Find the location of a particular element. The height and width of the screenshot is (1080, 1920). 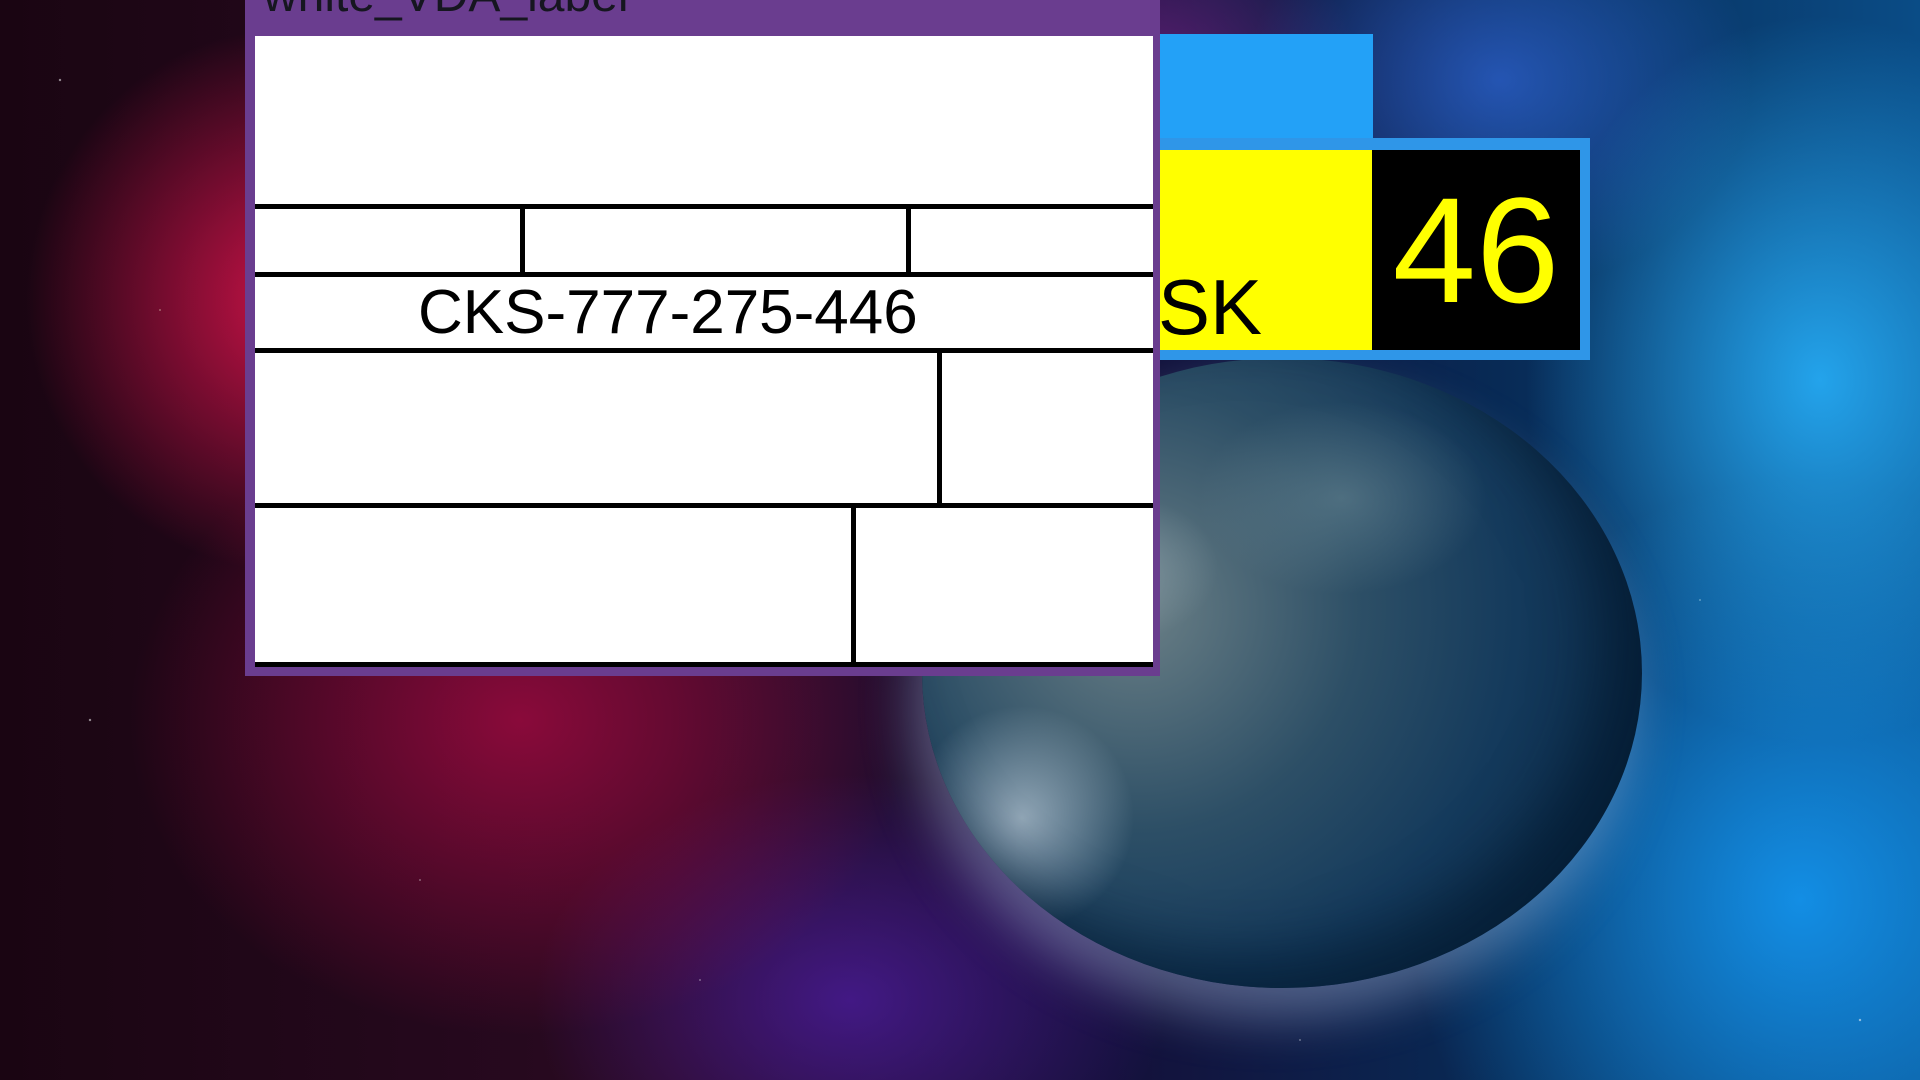

score-panel-left-cell: SK is located at coordinates (1265, 250).